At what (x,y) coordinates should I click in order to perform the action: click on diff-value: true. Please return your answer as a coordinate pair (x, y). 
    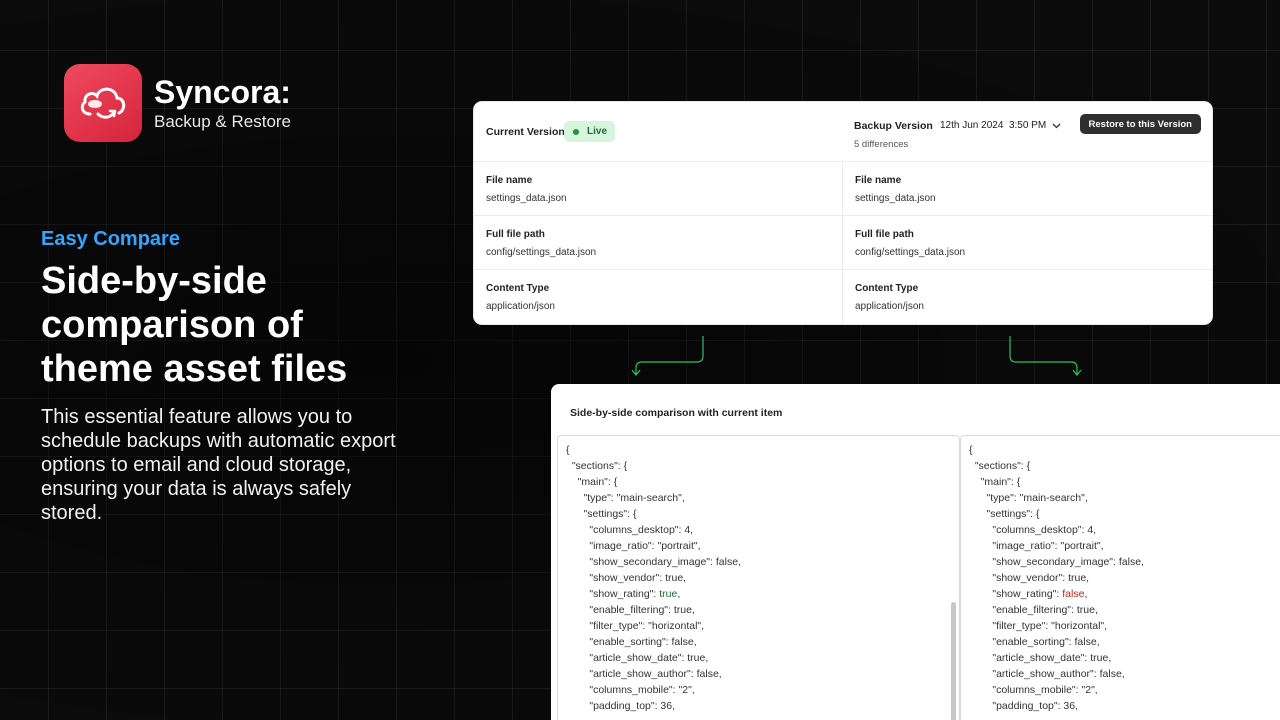
    Looking at the image, I should click on (668, 594).